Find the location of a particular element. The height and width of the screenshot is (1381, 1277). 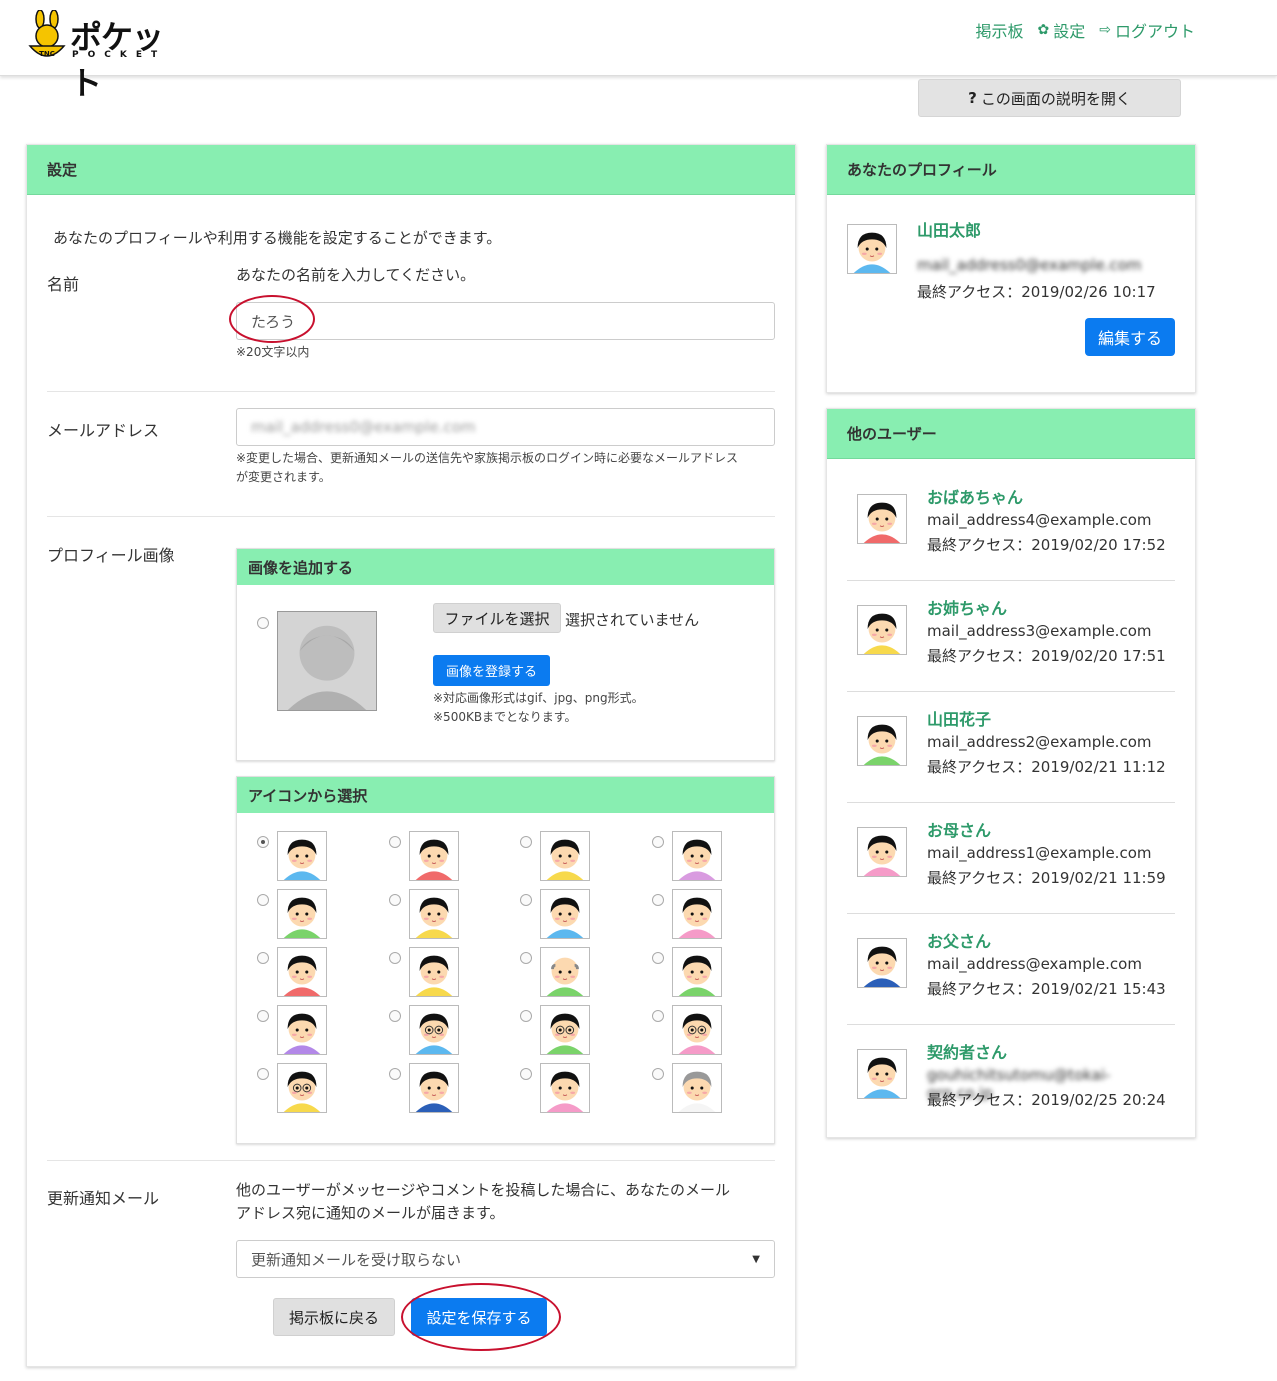

settings-intro: あなたのプロフィールや利用する機能を設定することができます。 is located at coordinates (277, 238).